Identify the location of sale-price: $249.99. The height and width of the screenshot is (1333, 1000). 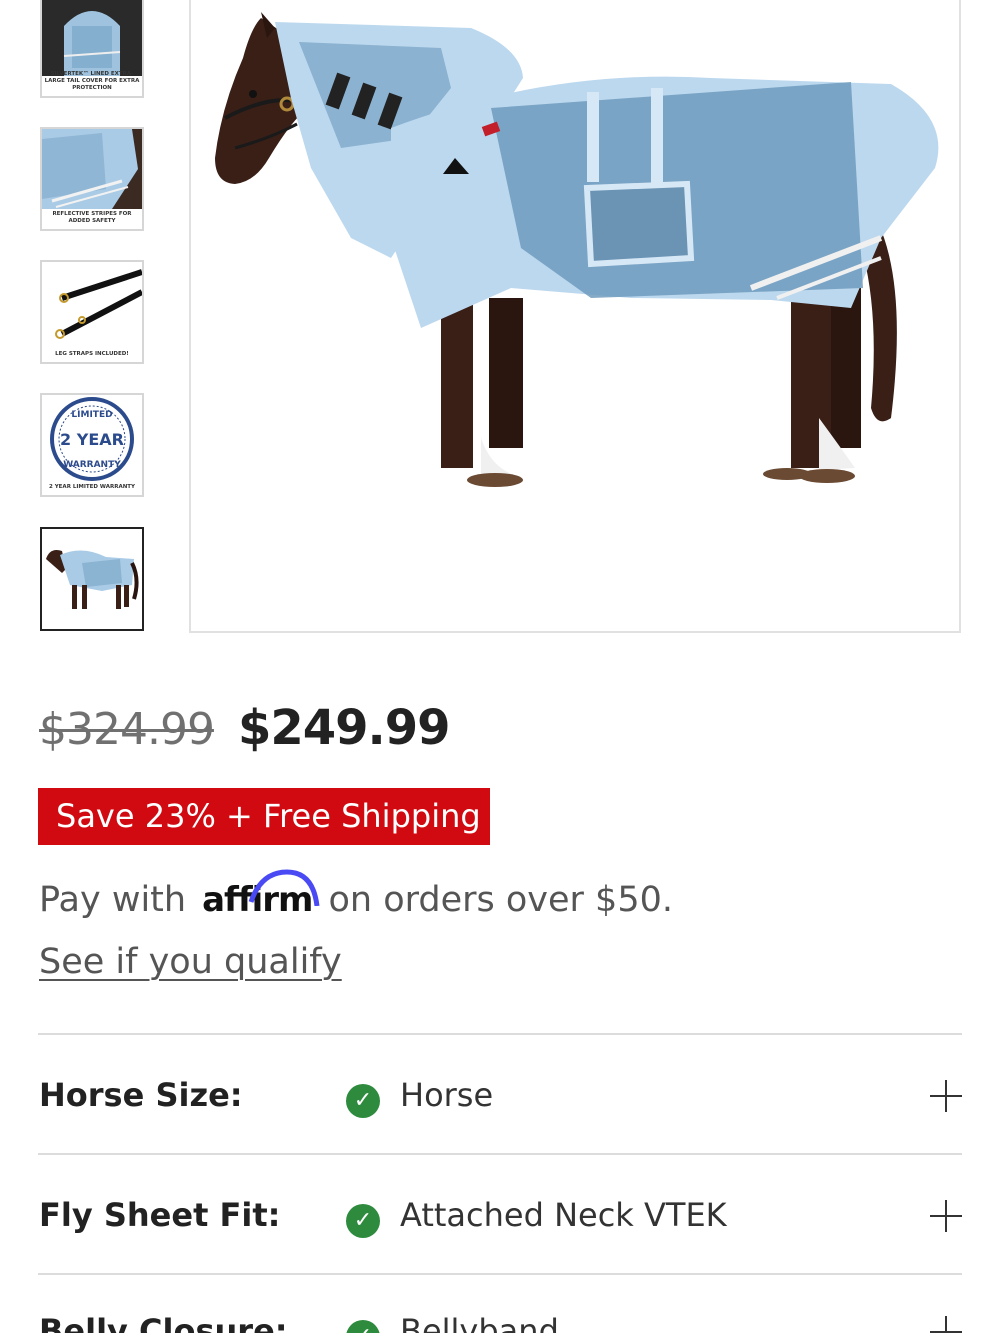
(344, 728).